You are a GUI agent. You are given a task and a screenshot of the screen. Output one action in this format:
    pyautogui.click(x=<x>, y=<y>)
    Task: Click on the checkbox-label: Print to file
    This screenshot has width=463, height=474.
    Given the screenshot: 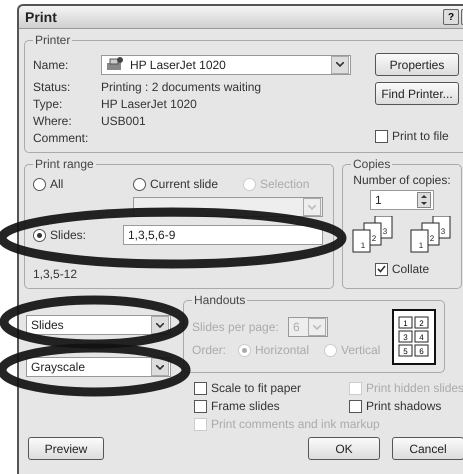 What is the action you would take?
    pyautogui.click(x=420, y=136)
    